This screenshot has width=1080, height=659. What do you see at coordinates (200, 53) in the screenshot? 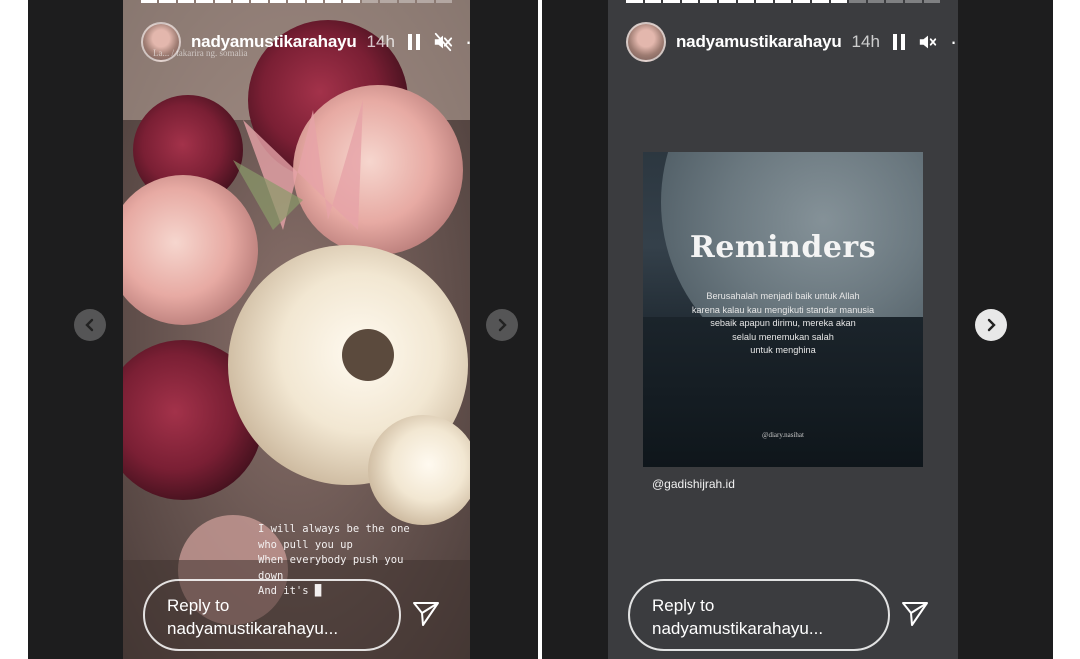
I see `story-subline: La... / takarira ng. somalia` at bounding box center [200, 53].